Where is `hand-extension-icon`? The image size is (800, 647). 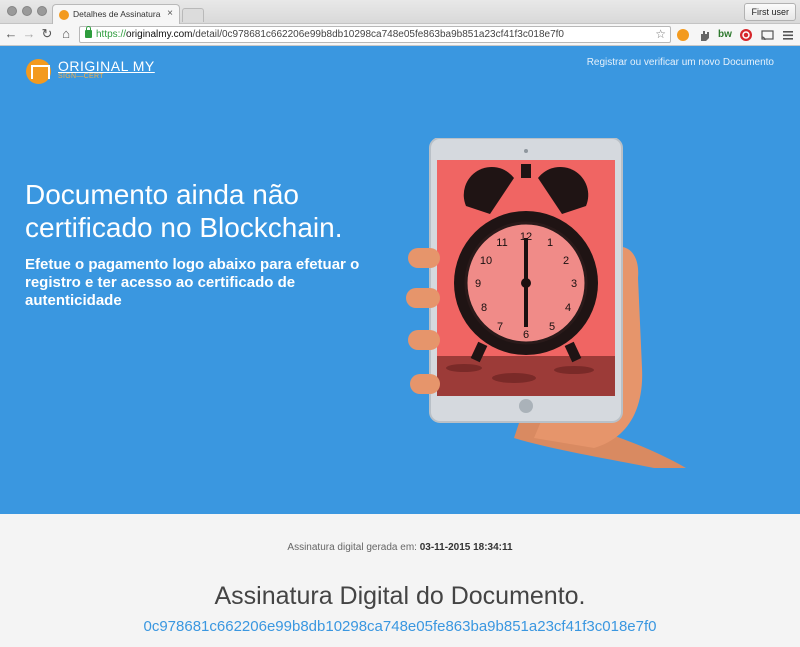
hand-extension-icon is located at coordinates (704, 35).